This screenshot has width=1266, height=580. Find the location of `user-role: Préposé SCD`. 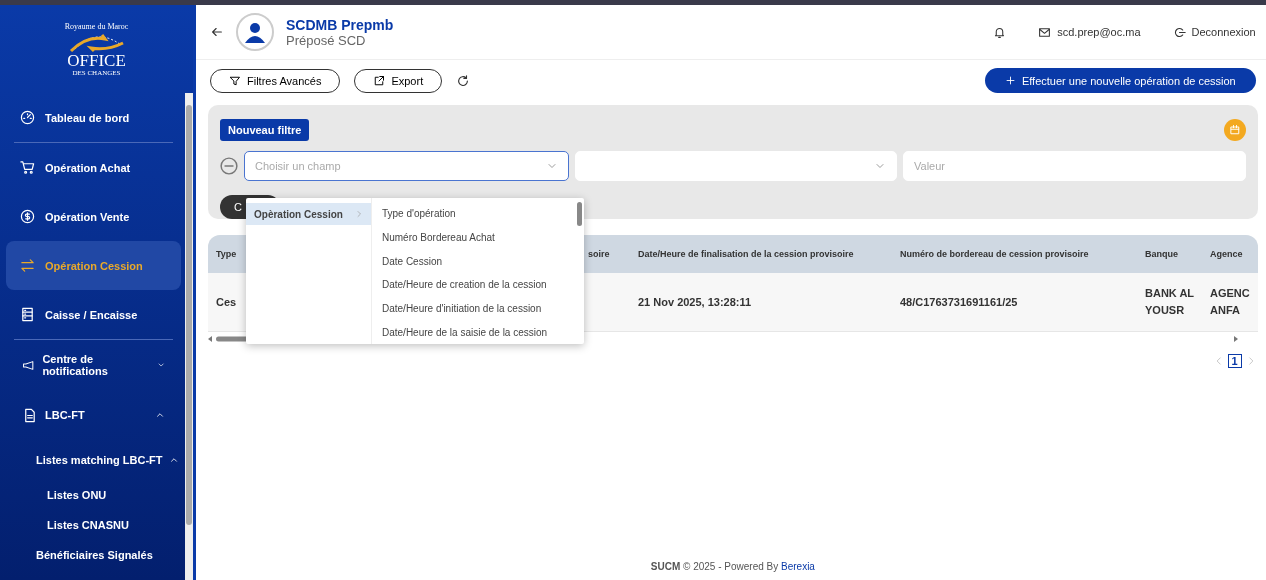

user-role: Préposé SCD is located at coordinates (326, 40).